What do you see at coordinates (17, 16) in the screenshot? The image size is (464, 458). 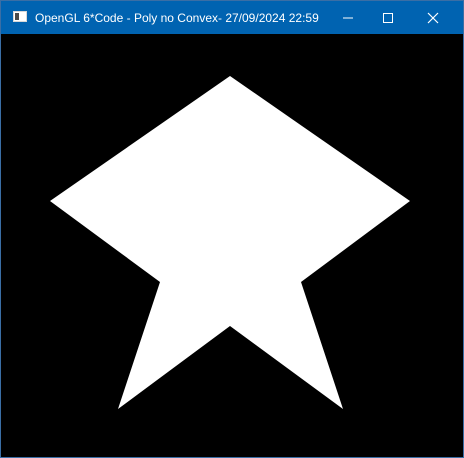 I see `app-icon-left-pane` at bounding box center [17, 16].